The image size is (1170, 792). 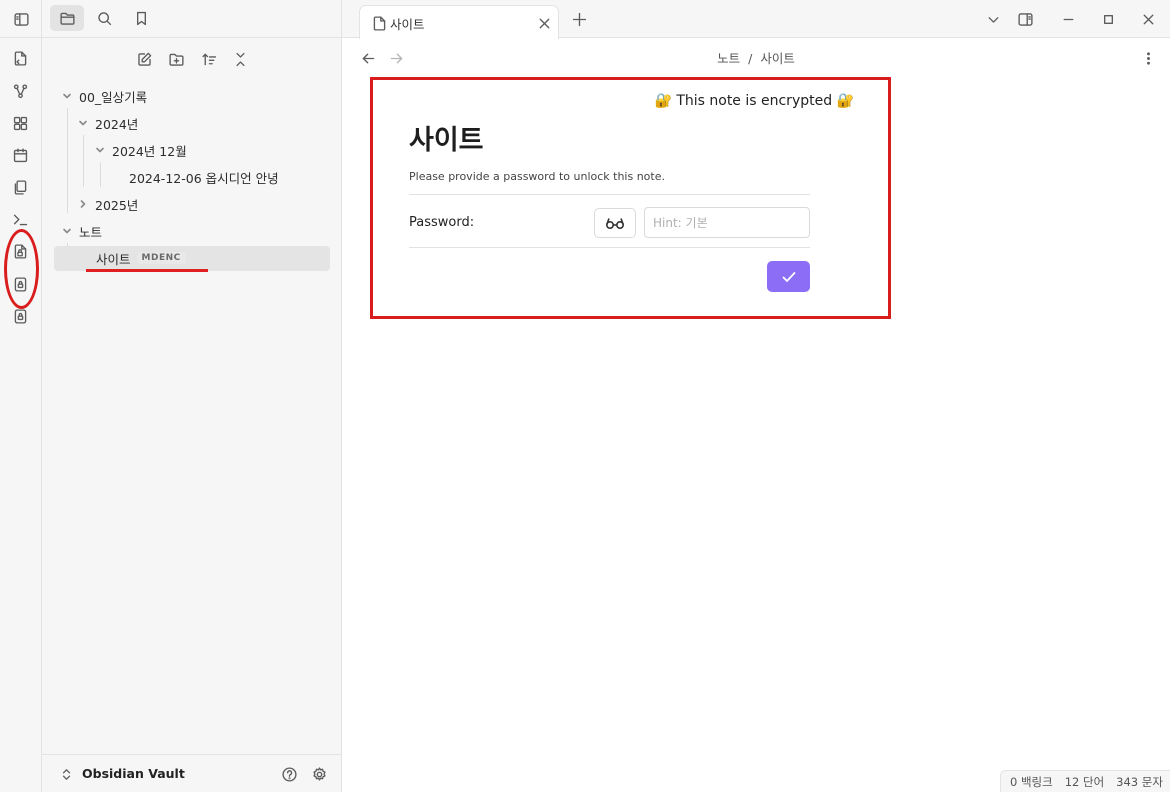 I want to click on breadcrumb-file: 사이트, so click(x=777, y=58).